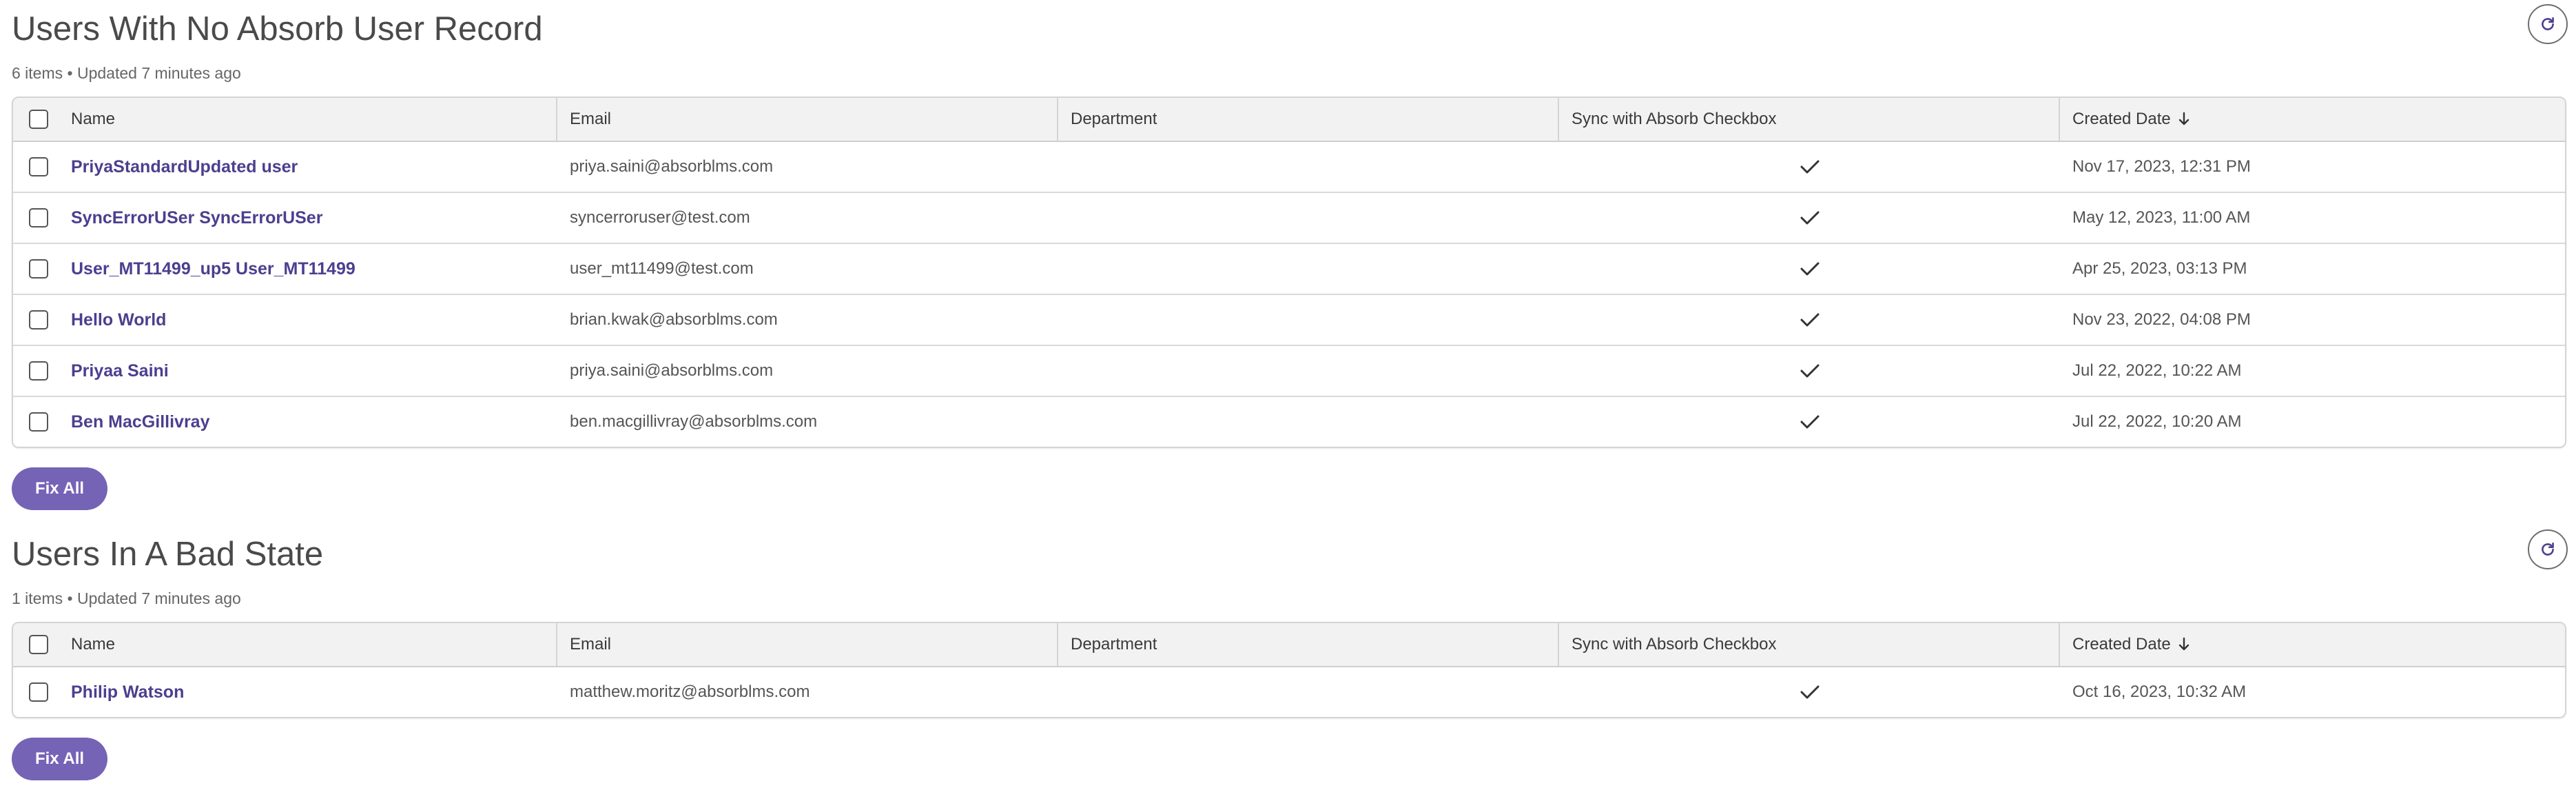 This screenshot has width=2576, height=790. What do you see at coordinates (196, 218) in the screenshot?
I see `user-name-link: SyncErrorUSer SyncErrorUSer` at bounding box center [196, 218].